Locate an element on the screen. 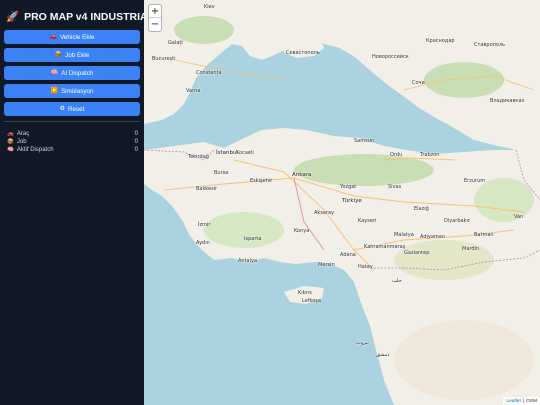  city-label: Malatya is located at coordinates (404, 235).